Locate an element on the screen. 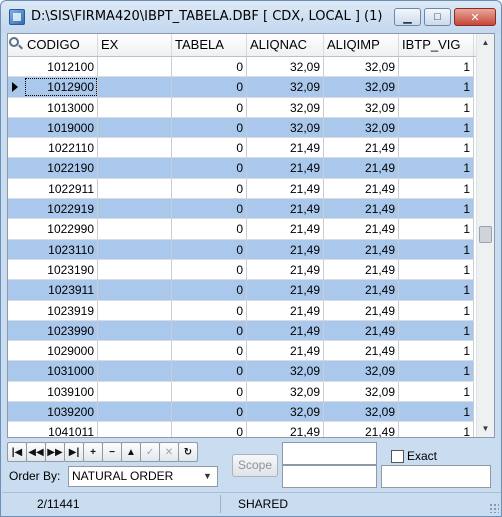 This screenshot has height=517, width=502. cell-codigo: 1022190 is located at coordinates (61, 168).